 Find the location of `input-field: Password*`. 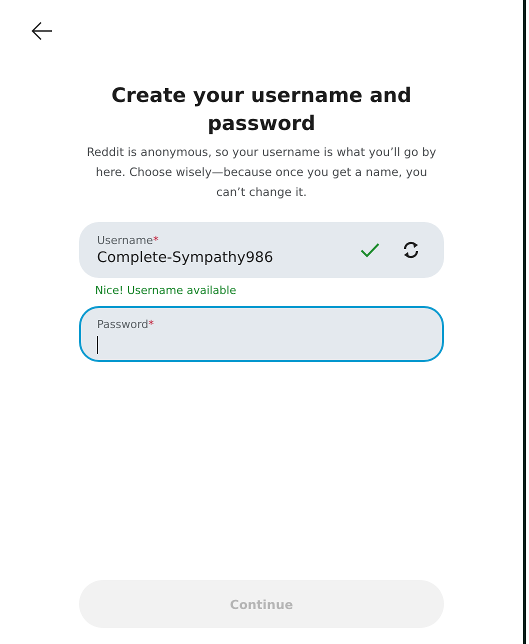

input-field: Password* is located at coordinates (261, 334).